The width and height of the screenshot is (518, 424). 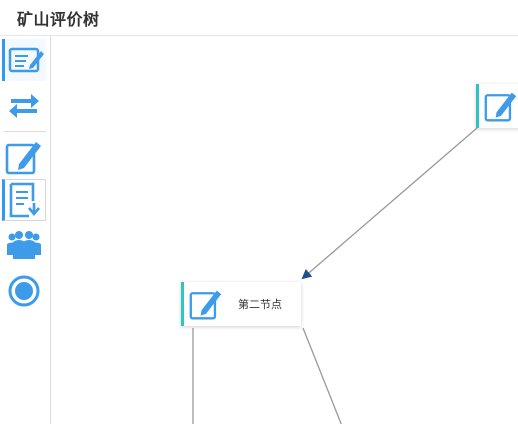 What do you see at coordinates (259, 18) in the screenshot?
I see `title-bar: 矿山评价树` at bounding box center [259, 18].